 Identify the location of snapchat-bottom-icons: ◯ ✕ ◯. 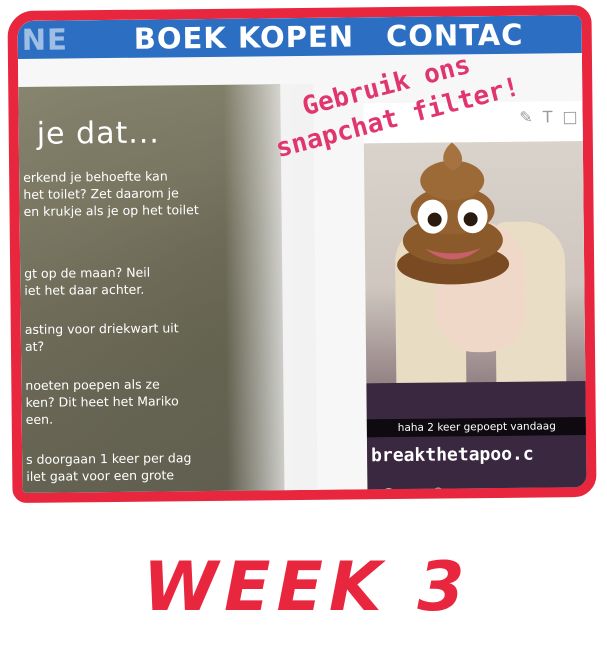
(413, 495).